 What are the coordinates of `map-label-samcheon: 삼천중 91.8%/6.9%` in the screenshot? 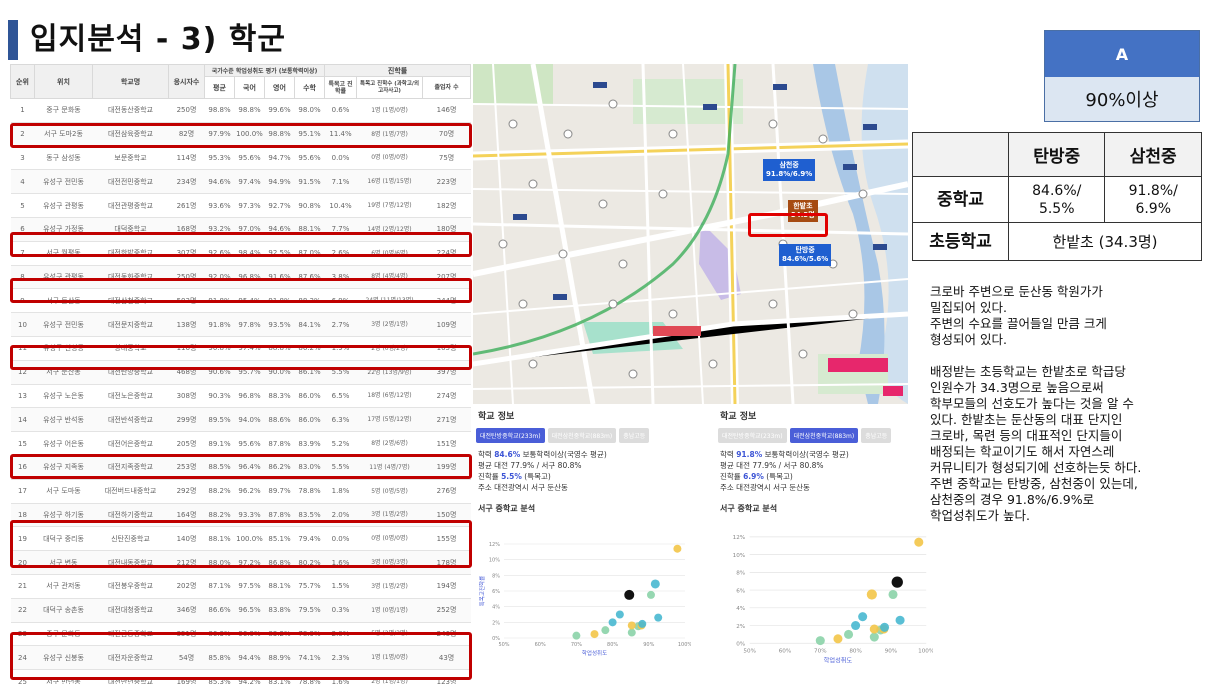 It's located at (789, 170).